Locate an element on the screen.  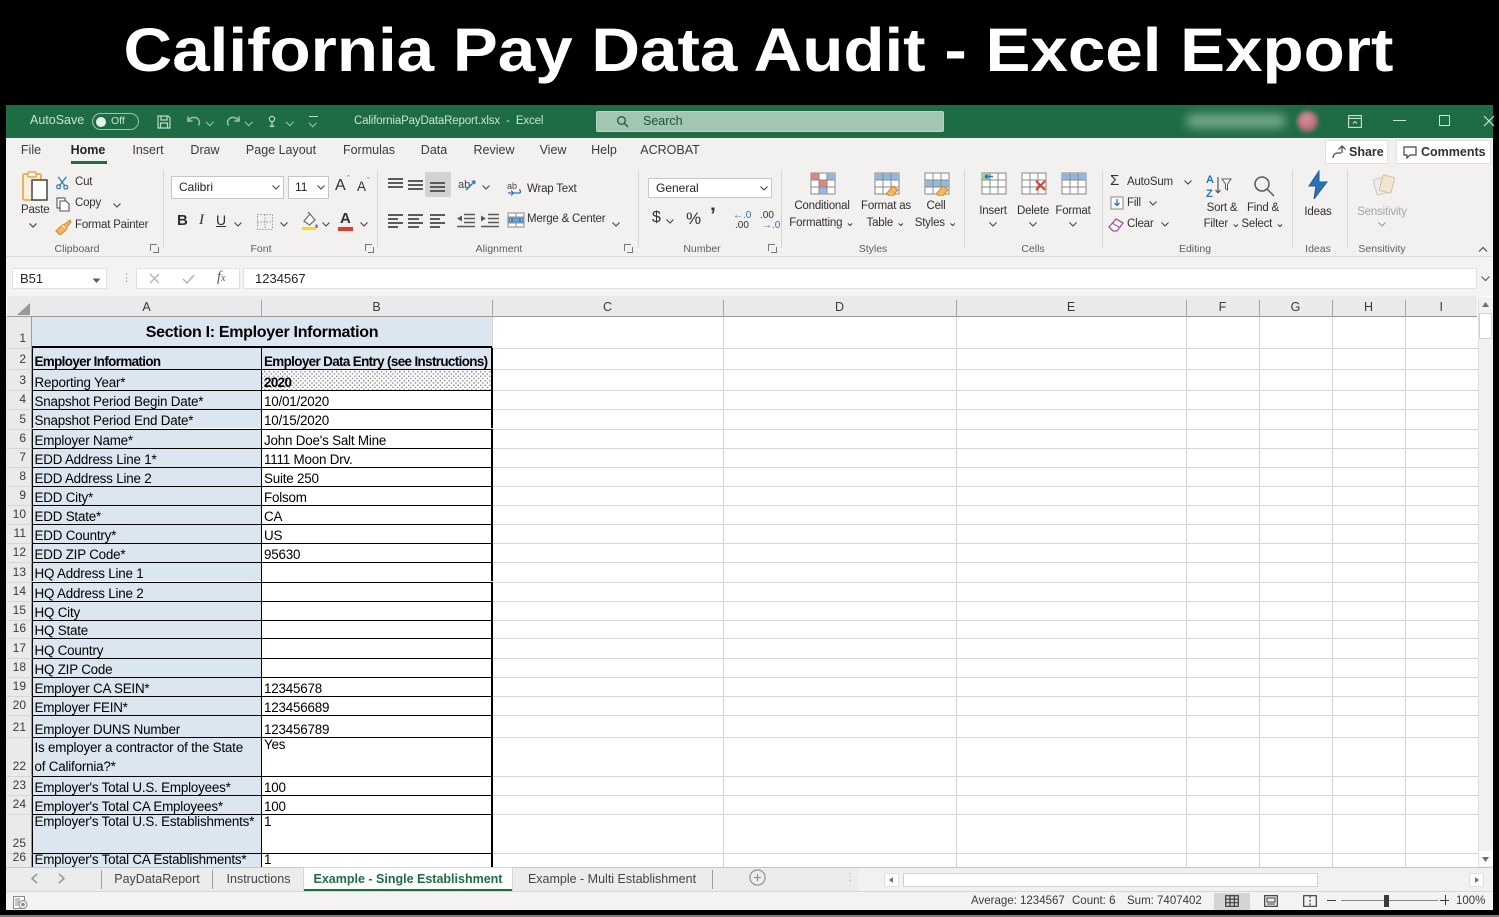
svg-text: Z is located at coordinates (1209, 193).